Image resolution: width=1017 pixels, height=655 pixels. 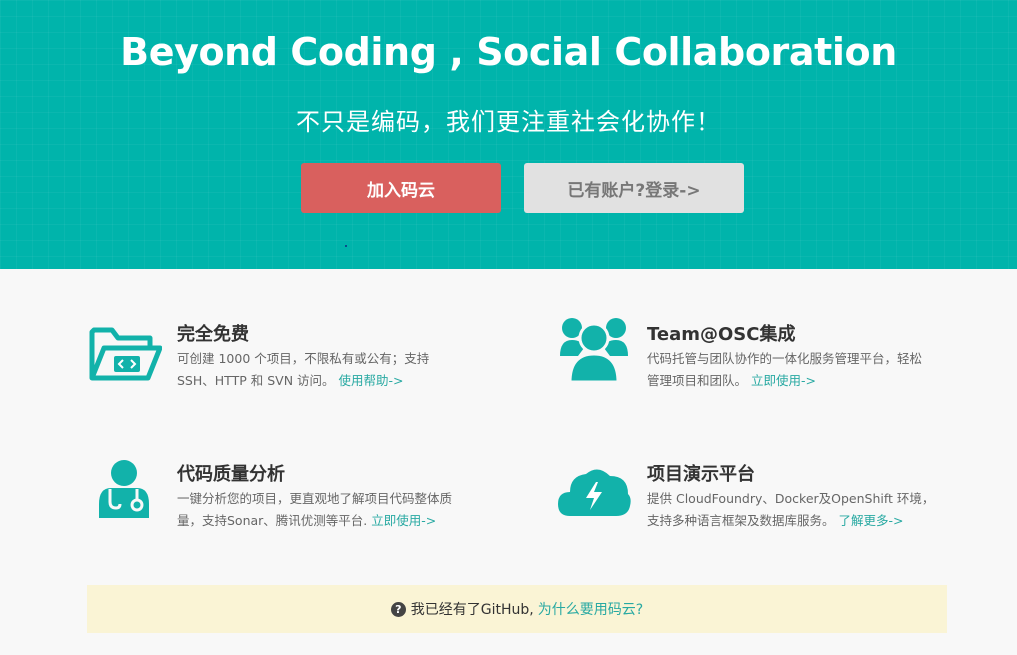 What do you see at coordinates (125, 353) in the screenshot?
I see `folder-code-icon` at bounding box center [125, 353].